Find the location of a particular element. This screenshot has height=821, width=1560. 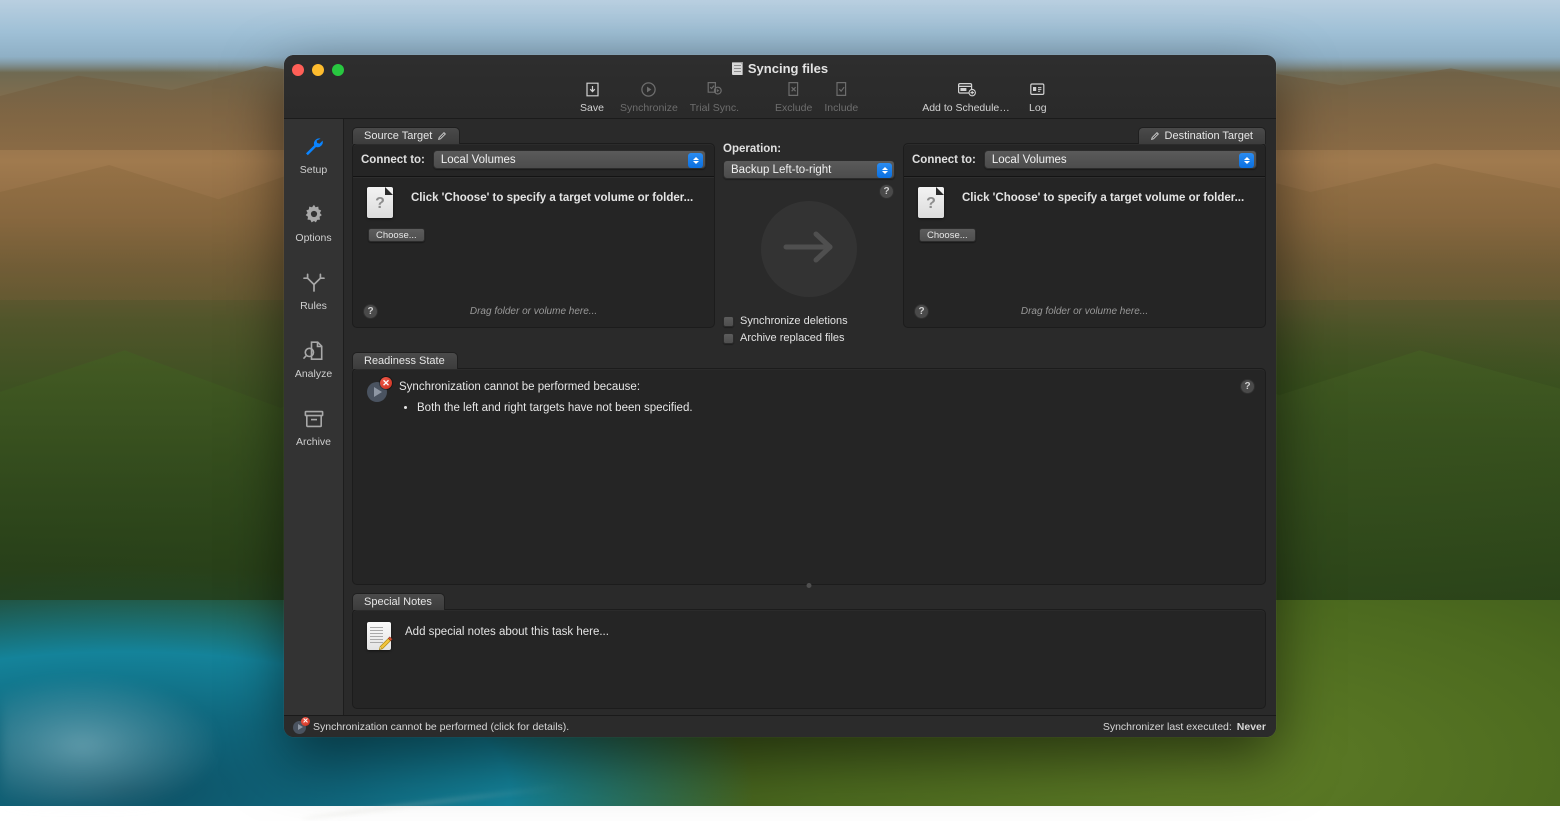

wallpaper-surf is located at coordinates (165, 706).